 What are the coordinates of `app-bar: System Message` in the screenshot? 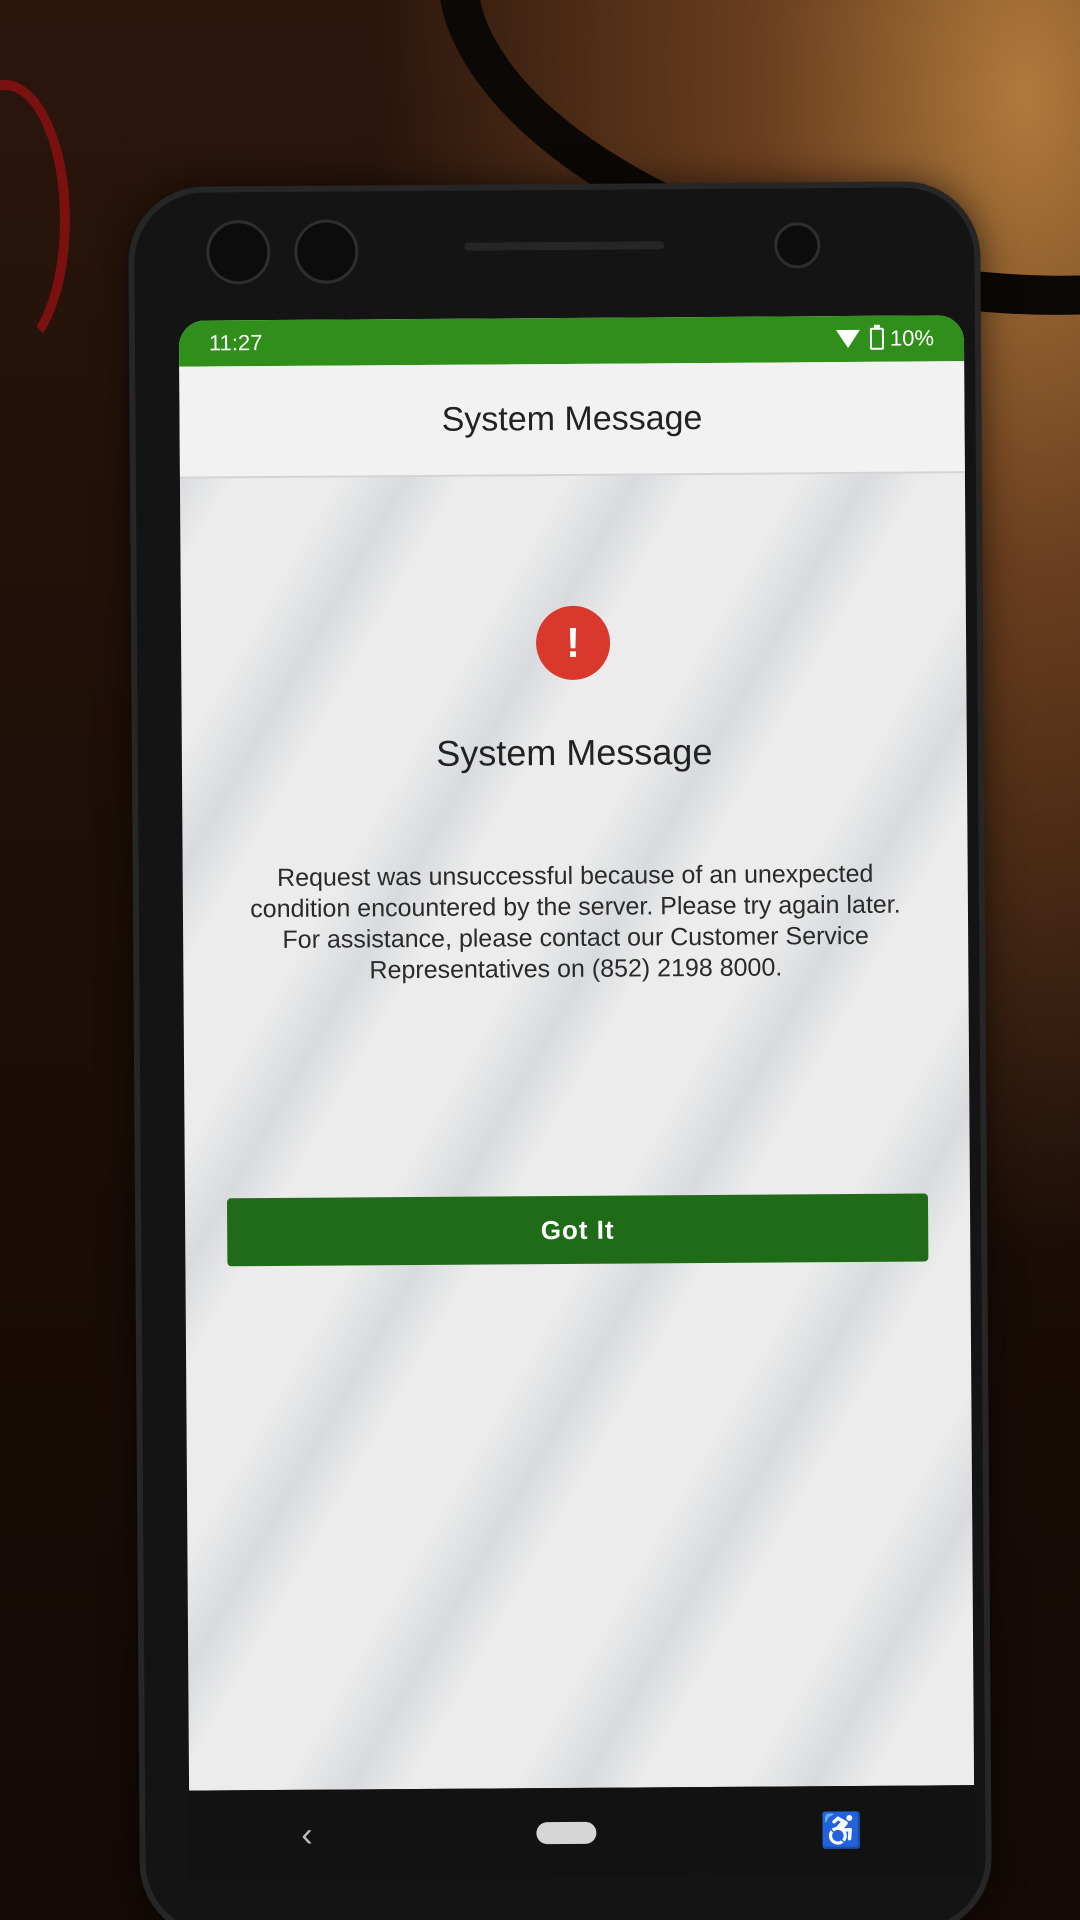 It's located at (572, 420).